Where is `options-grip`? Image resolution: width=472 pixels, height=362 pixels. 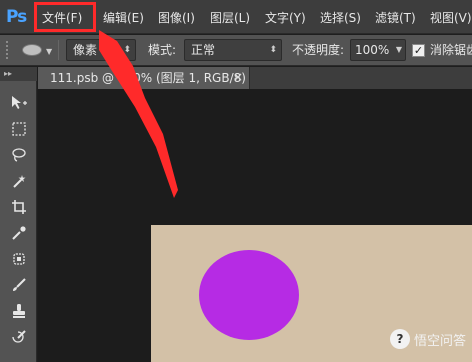 options-grip is located at coordinates (8, 50).